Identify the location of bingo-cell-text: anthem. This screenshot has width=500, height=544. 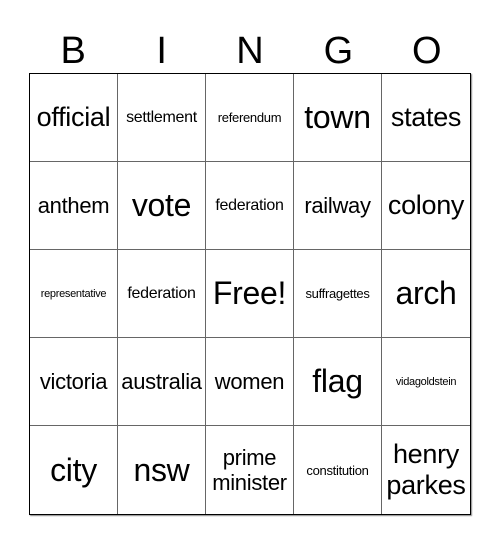
(73, 205).